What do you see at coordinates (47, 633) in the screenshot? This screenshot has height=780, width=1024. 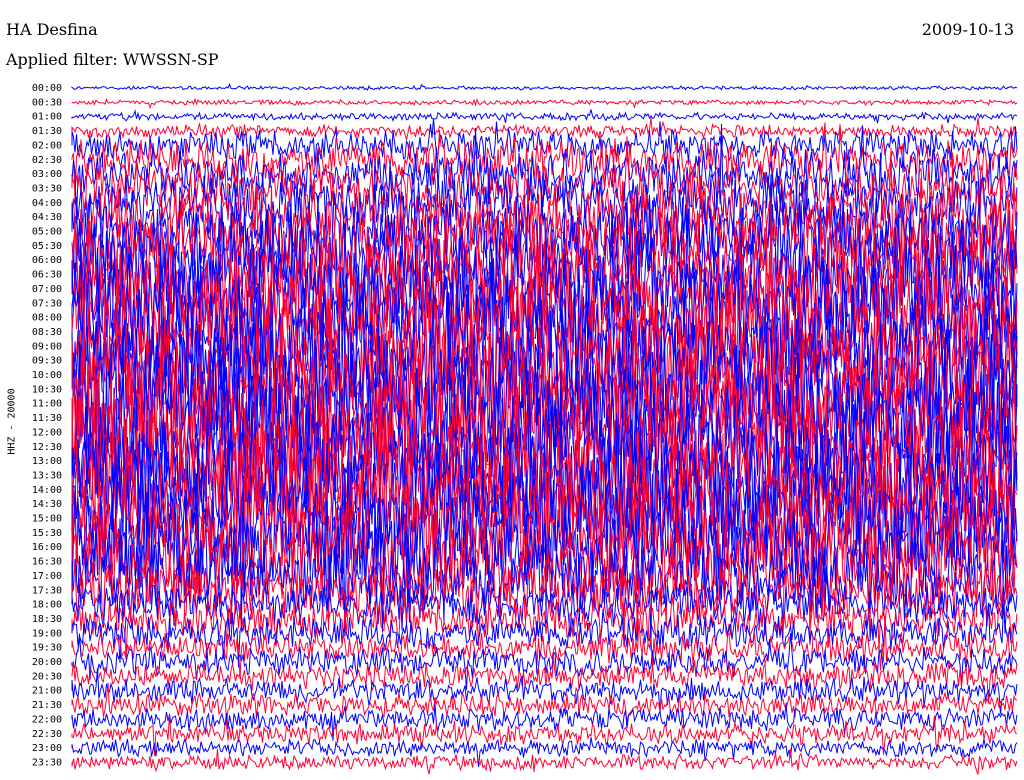 I see `row-label: 19:00` at bounding box center [47, 633].